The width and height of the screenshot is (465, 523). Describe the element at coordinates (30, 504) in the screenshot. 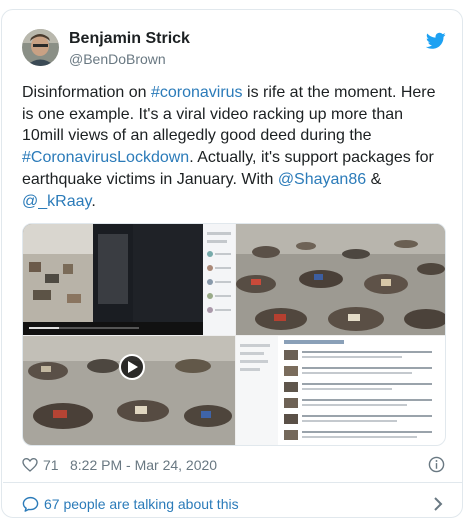

I see `speech-bubble-icon` at that location.